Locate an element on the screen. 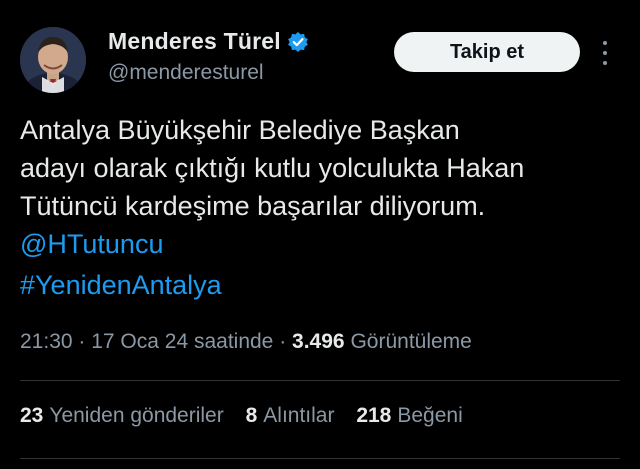  author-handle: @menderesturel is located at coordinates (186, 73).